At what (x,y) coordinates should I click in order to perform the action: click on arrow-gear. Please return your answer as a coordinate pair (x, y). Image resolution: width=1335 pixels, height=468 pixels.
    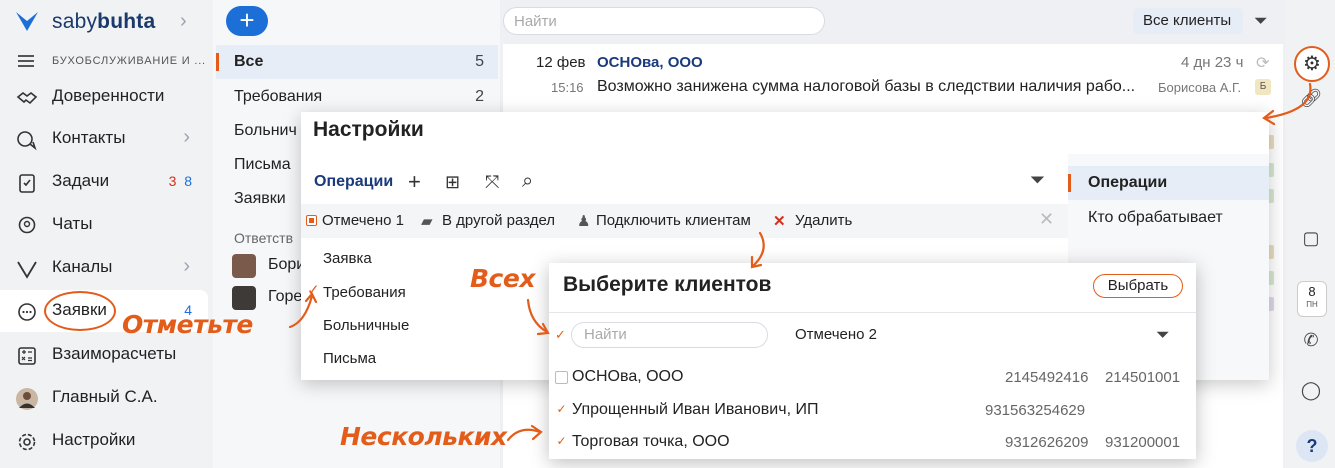
    Looking at the image, I should click on (1288, 101).